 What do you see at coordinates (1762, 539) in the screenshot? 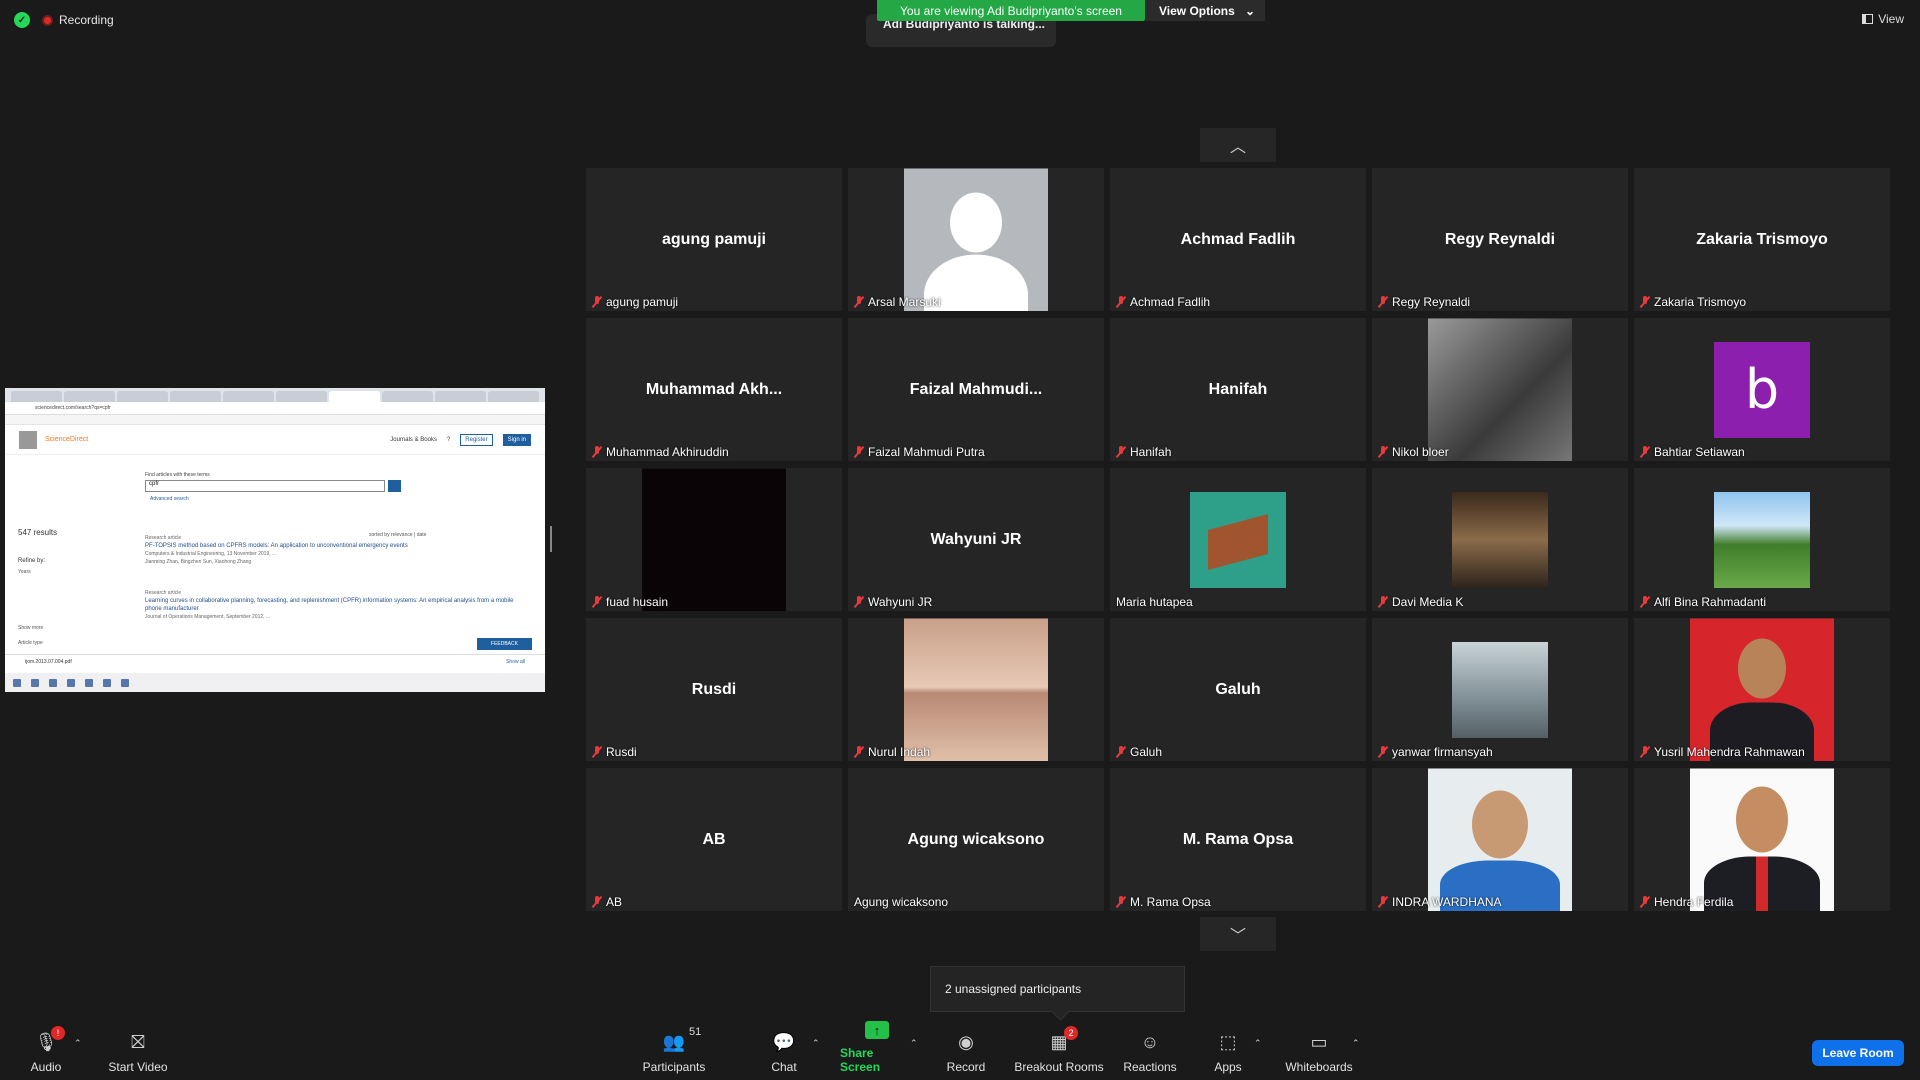
I see `participant-tile: Alfi Bina Rahmadanti` at bounding box center [1762, 539].